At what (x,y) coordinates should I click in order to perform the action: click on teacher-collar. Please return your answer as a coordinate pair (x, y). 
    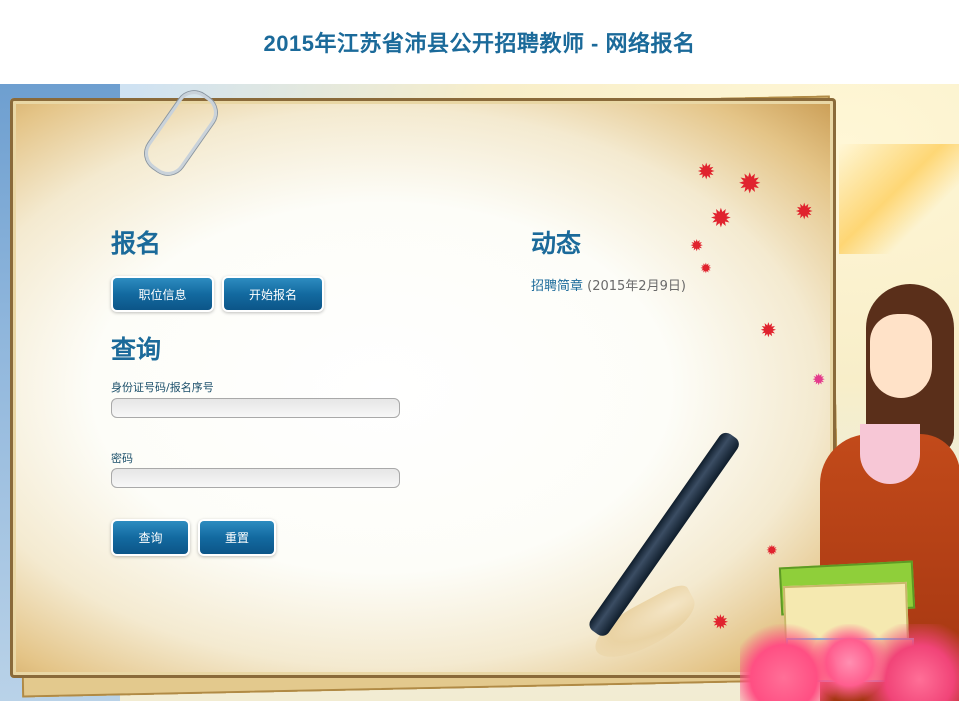
    Looking at the image, I should click on (890, 454).